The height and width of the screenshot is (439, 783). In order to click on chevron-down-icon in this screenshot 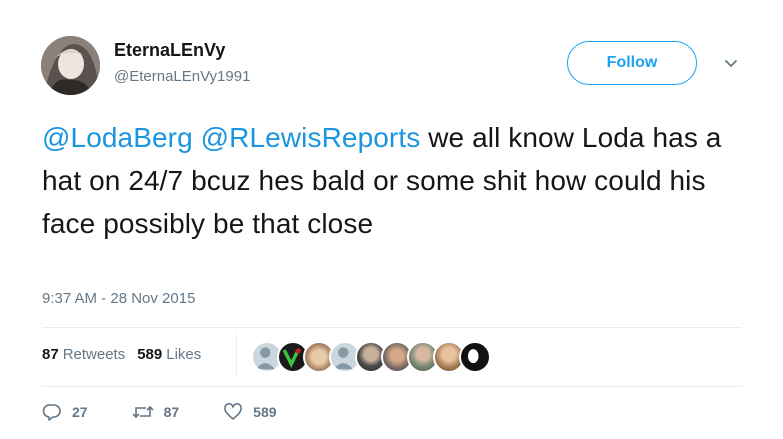, I will do `click(731, 64)`.